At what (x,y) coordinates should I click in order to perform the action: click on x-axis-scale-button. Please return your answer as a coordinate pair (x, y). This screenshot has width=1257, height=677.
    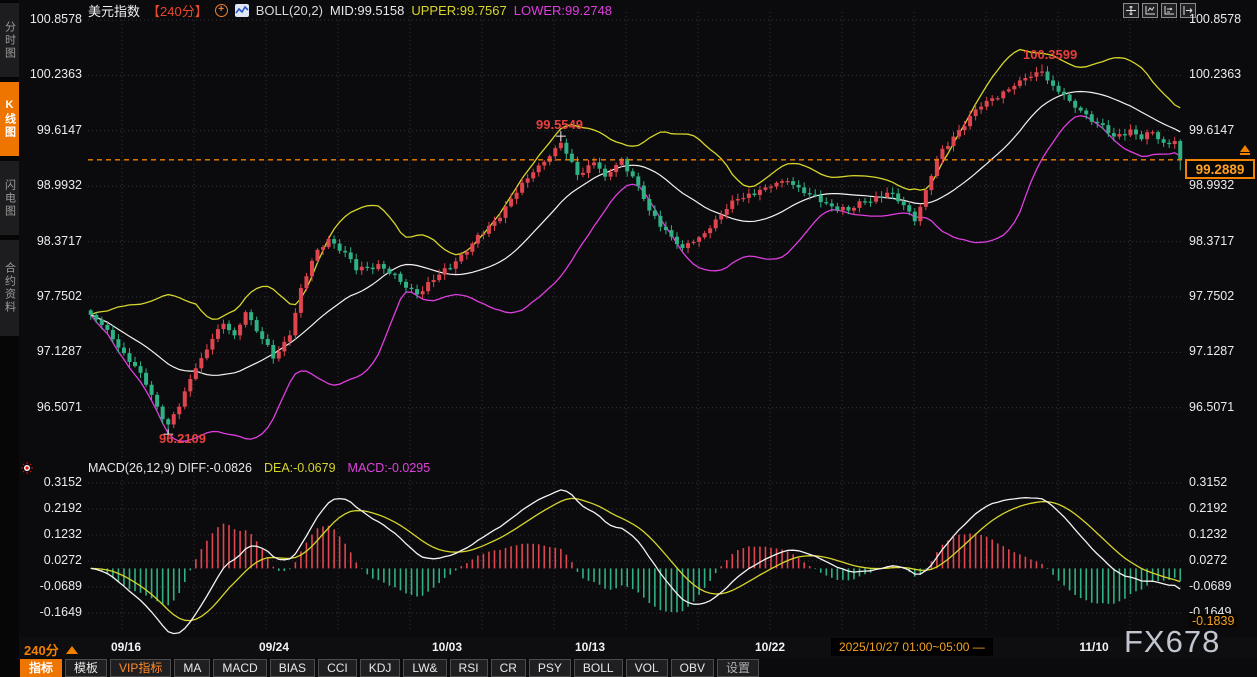
    Looking at the image, I should click on (1150, 10).